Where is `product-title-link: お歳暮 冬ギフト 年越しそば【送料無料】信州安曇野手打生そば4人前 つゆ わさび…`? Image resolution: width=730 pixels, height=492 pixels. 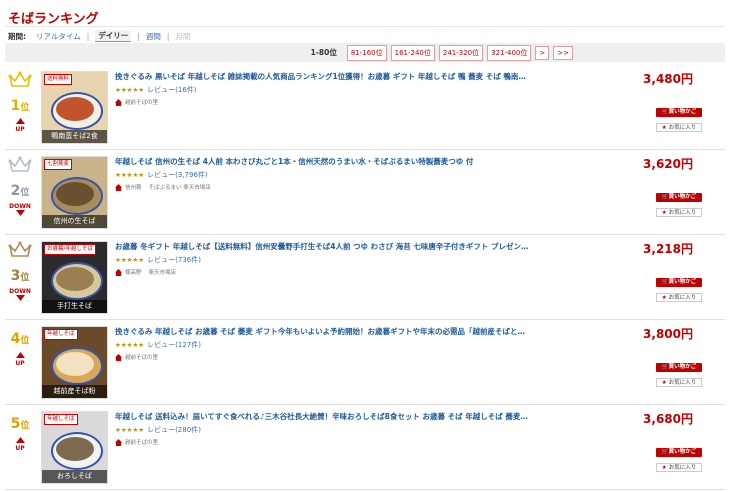
product-title-link: お歳暮 冬ギフト 年越しそば【送料無料】信州安曇野手打生そば4人前 つゆ わさび… is located at coordinates (330, 246).